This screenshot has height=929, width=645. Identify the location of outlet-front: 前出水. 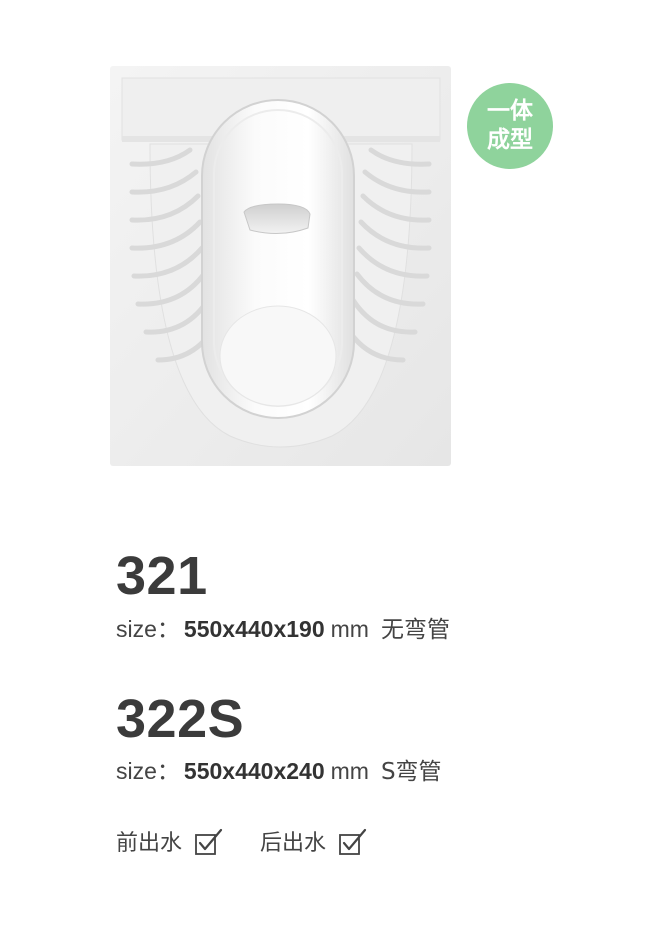
(170, 843).